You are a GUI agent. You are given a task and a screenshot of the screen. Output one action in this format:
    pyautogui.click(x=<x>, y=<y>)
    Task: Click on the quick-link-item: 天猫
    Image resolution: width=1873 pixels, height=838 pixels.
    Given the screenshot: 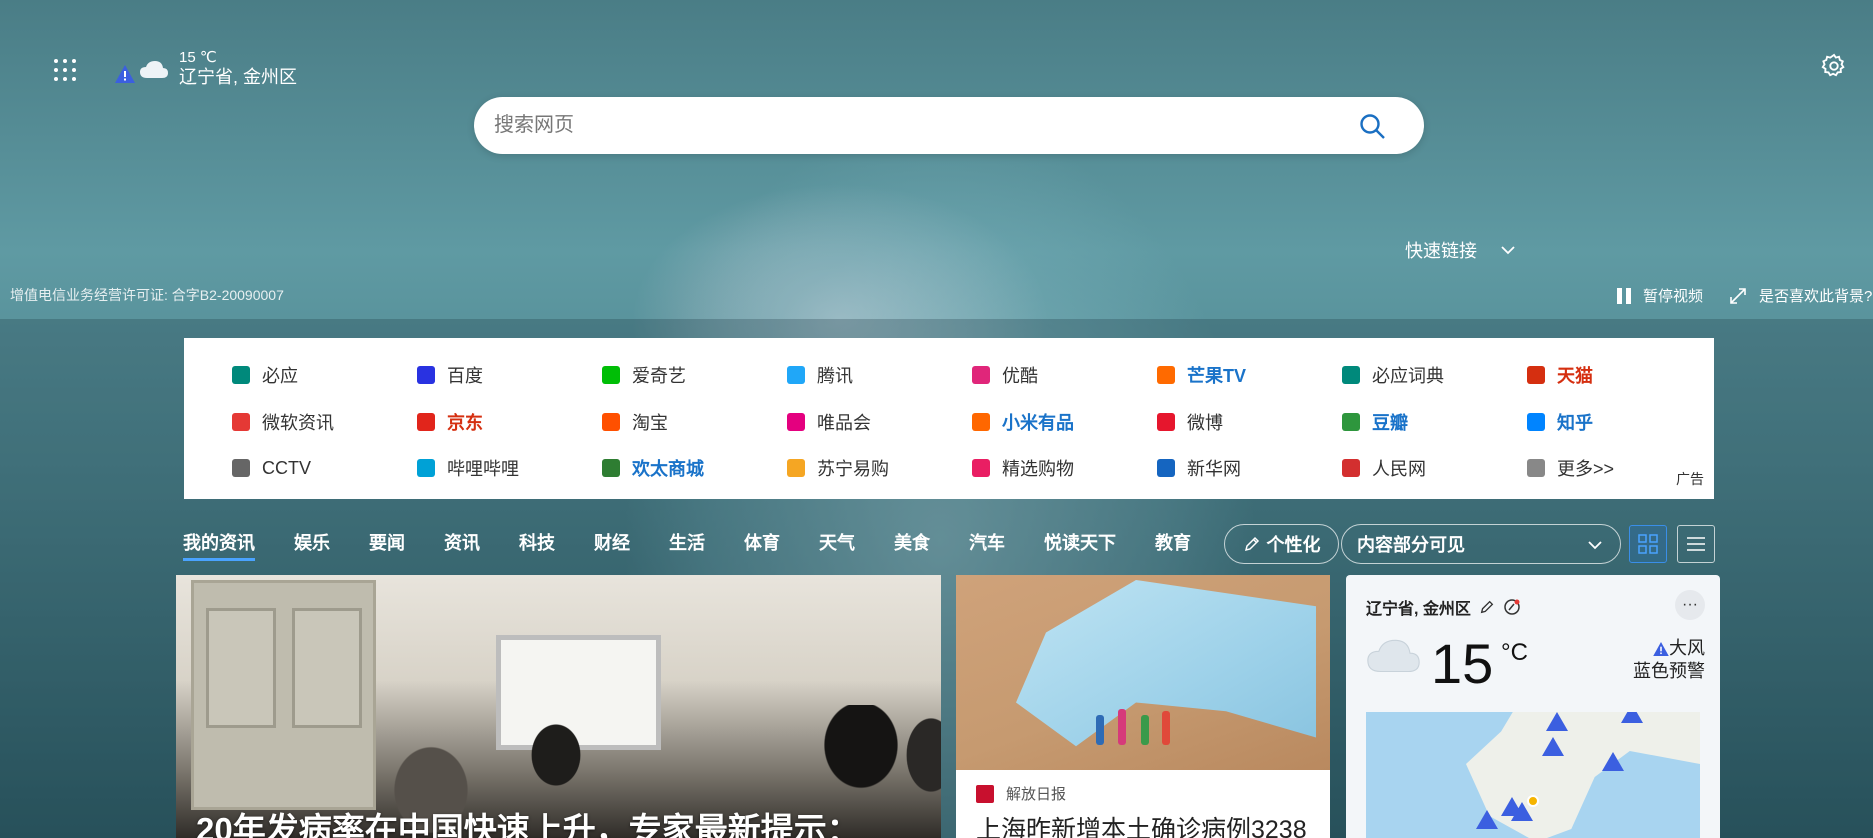 What is the action you would take?
    pyautogui.click(x=1619, y=375)
    